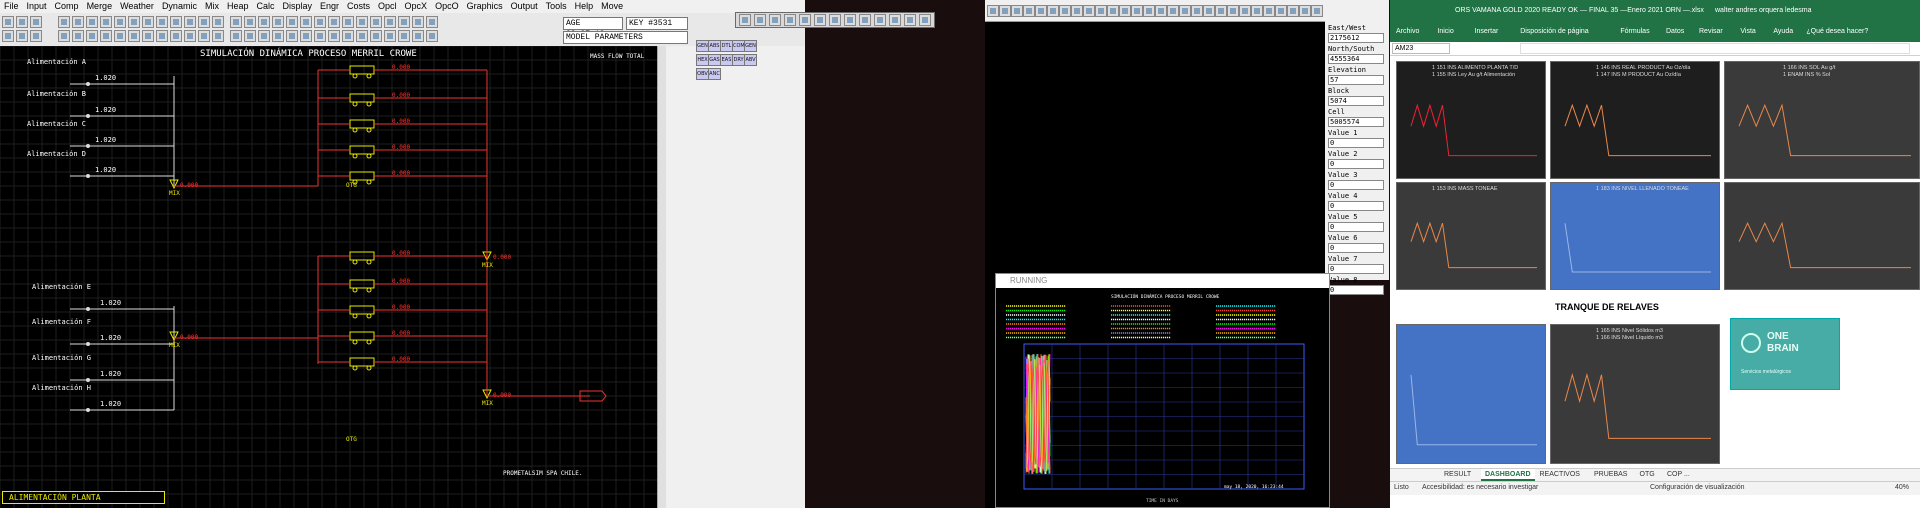 The height and width of the screenshot is (508, 1920). What do you see at coordinates (1560, 475) in the screenshot?
I see `sheet-tab-reactivos: REACTIVOS` at bounding box center [1560, 475].